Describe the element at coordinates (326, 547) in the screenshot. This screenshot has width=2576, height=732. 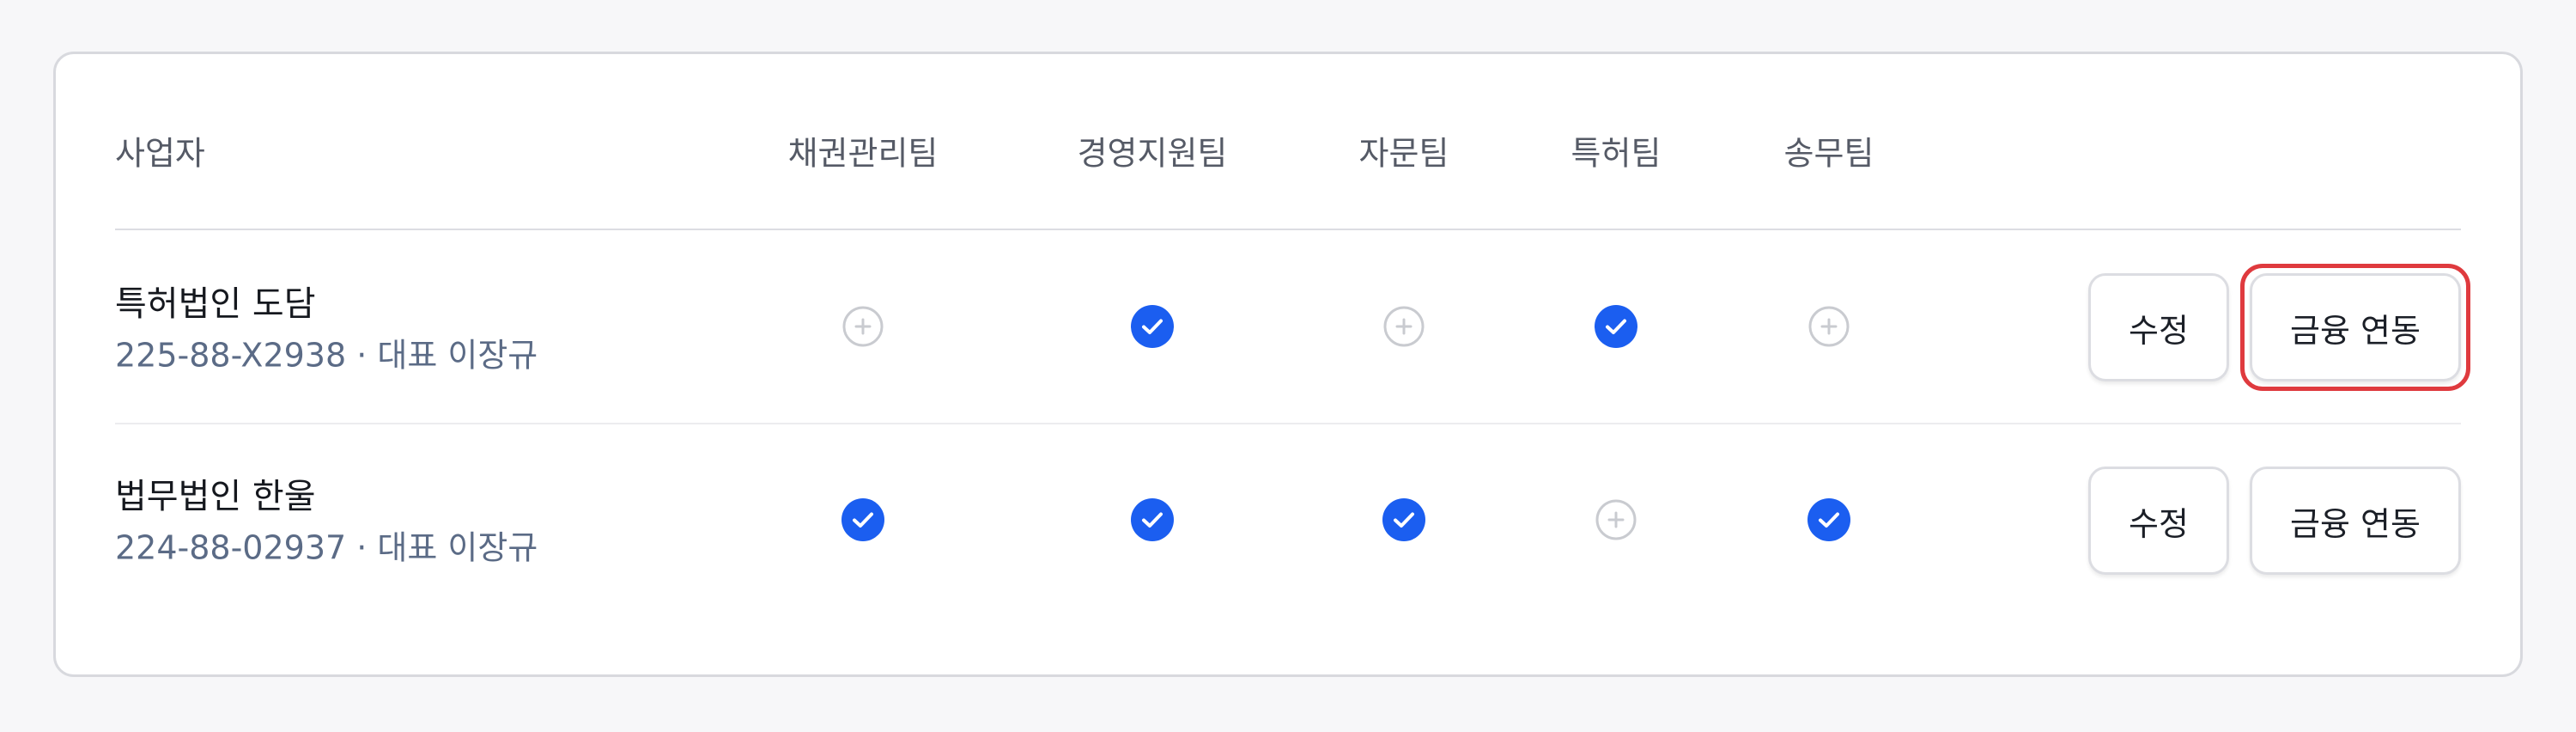
I see `row-1-business-info: 224-88-02937 · 대표 이장규` at that location.